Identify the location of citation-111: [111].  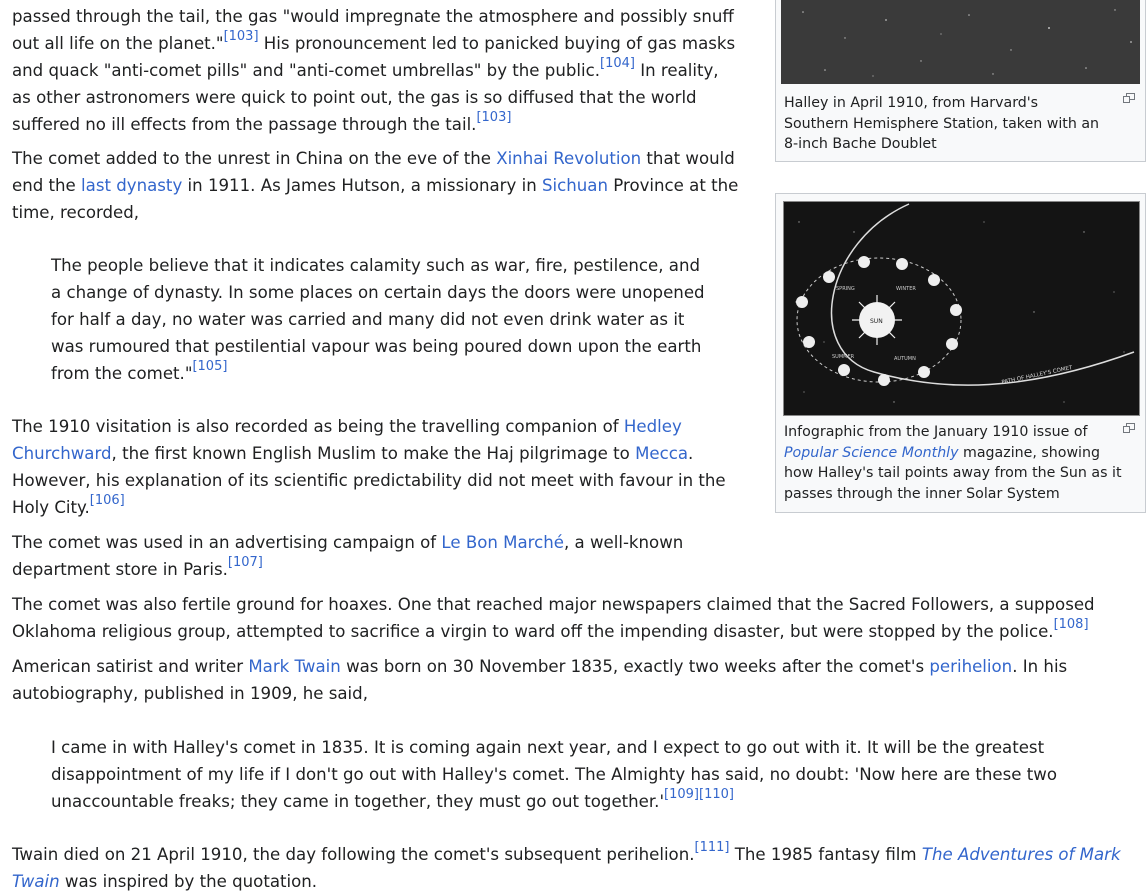
(712, 847).